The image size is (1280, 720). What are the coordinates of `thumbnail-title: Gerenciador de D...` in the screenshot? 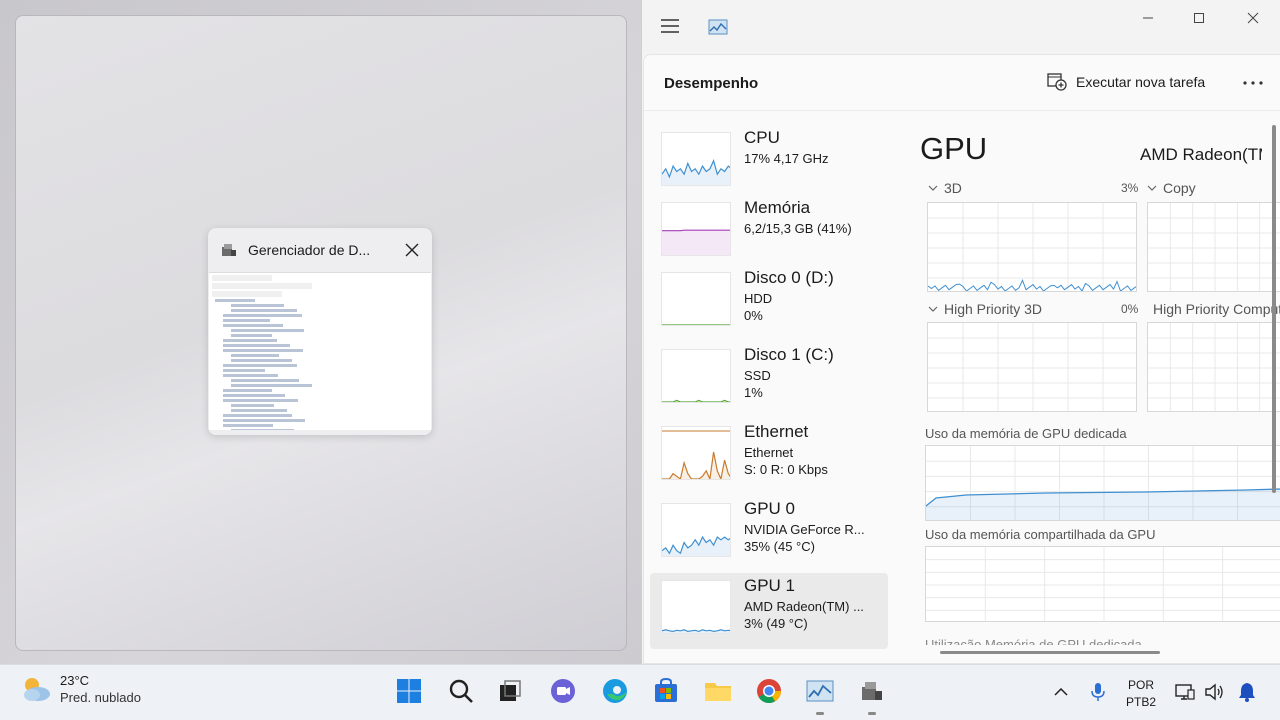 It's located at (309, 250).